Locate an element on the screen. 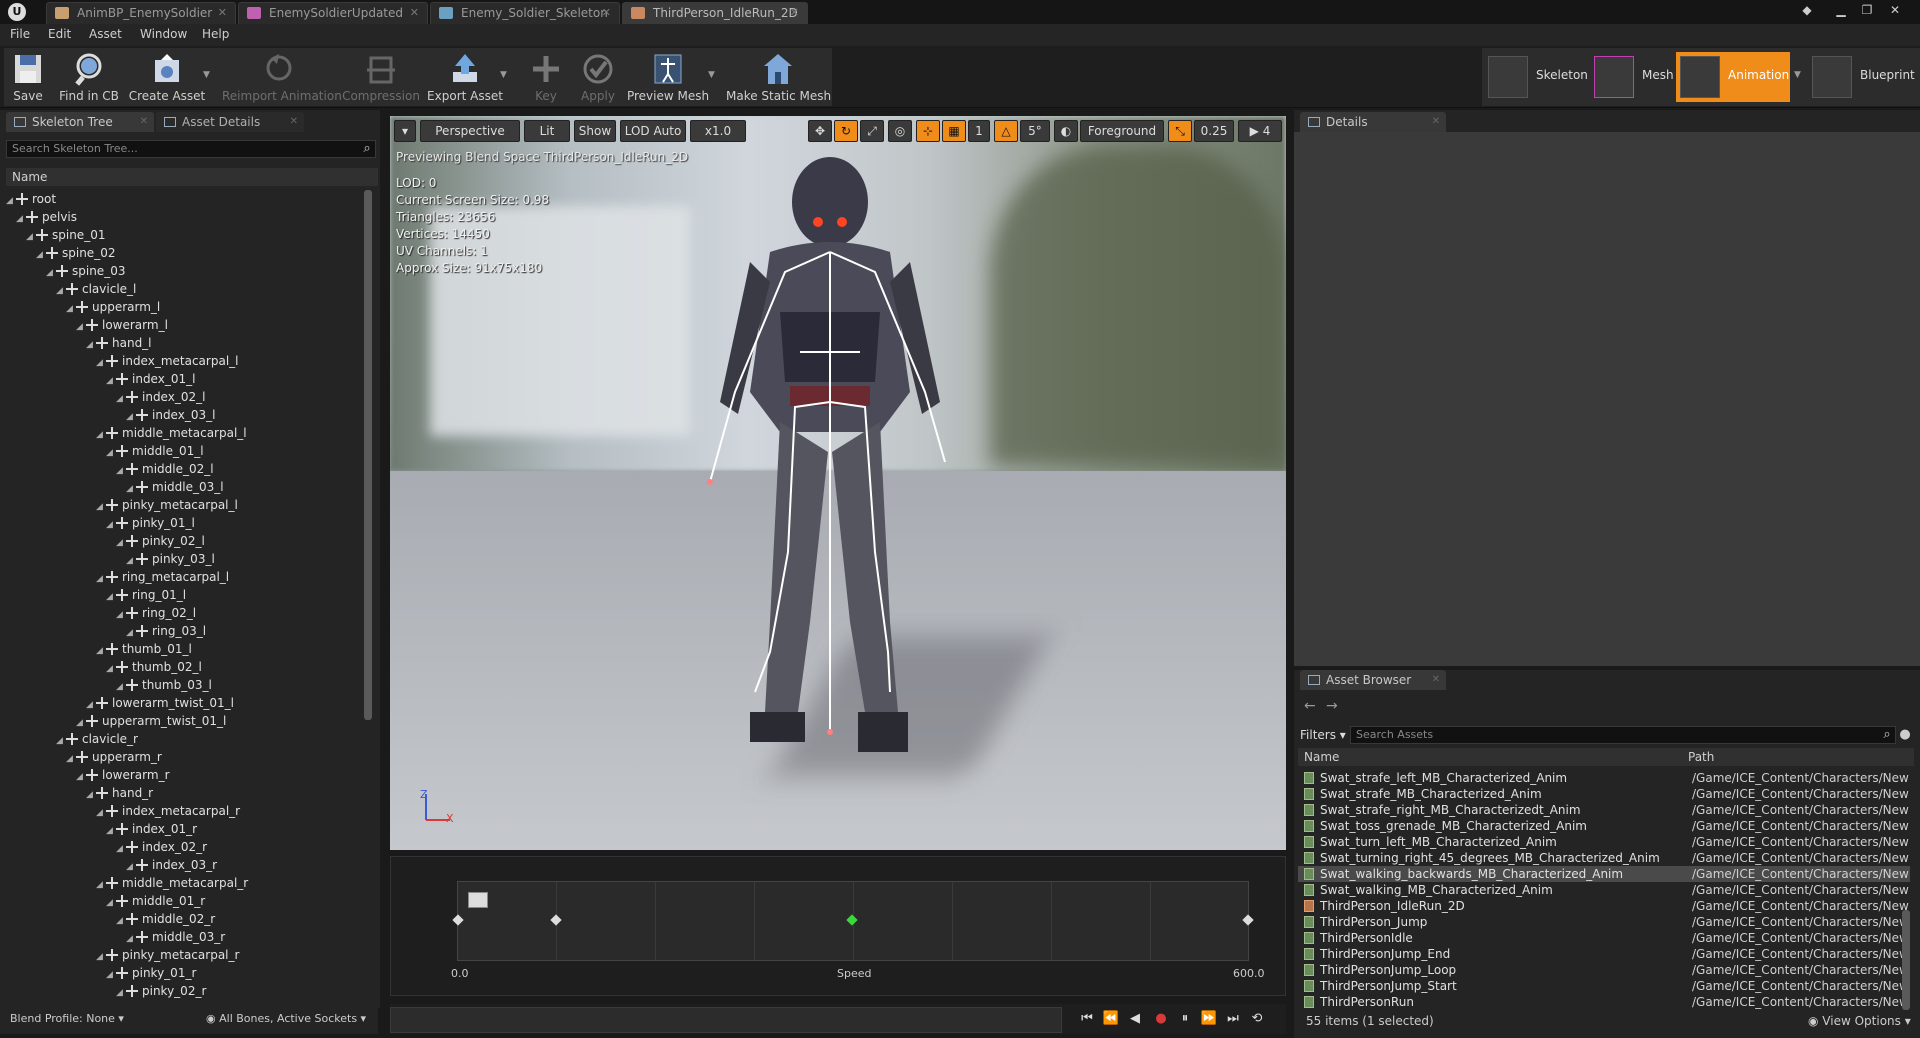 The height and width of the screenshot is (1038, 1920). user-icon: ● is located at coordinates (1905, 735).